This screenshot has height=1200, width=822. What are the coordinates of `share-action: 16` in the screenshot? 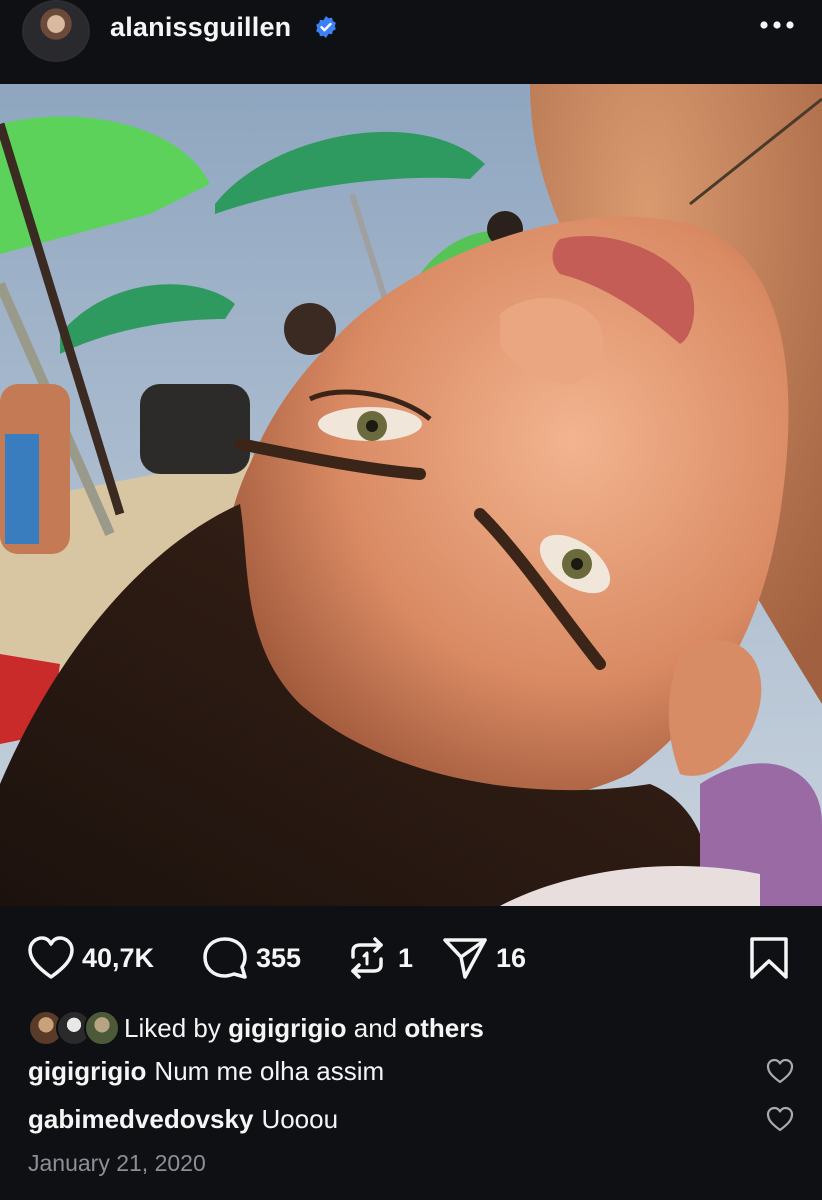 It's located at (483, 958).